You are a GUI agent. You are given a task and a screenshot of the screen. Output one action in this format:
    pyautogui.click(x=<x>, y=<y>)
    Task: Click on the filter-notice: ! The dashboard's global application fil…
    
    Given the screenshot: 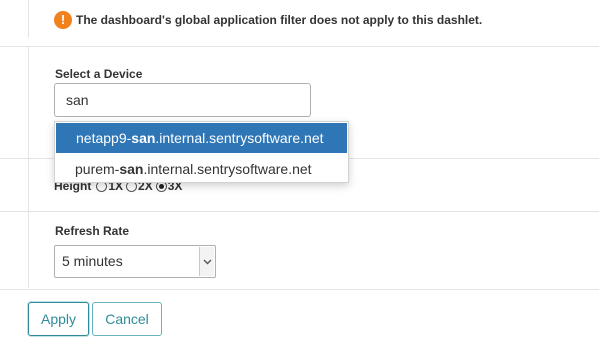 What is the action you would take?
    pyautogui.click(x=268, y=20)
    